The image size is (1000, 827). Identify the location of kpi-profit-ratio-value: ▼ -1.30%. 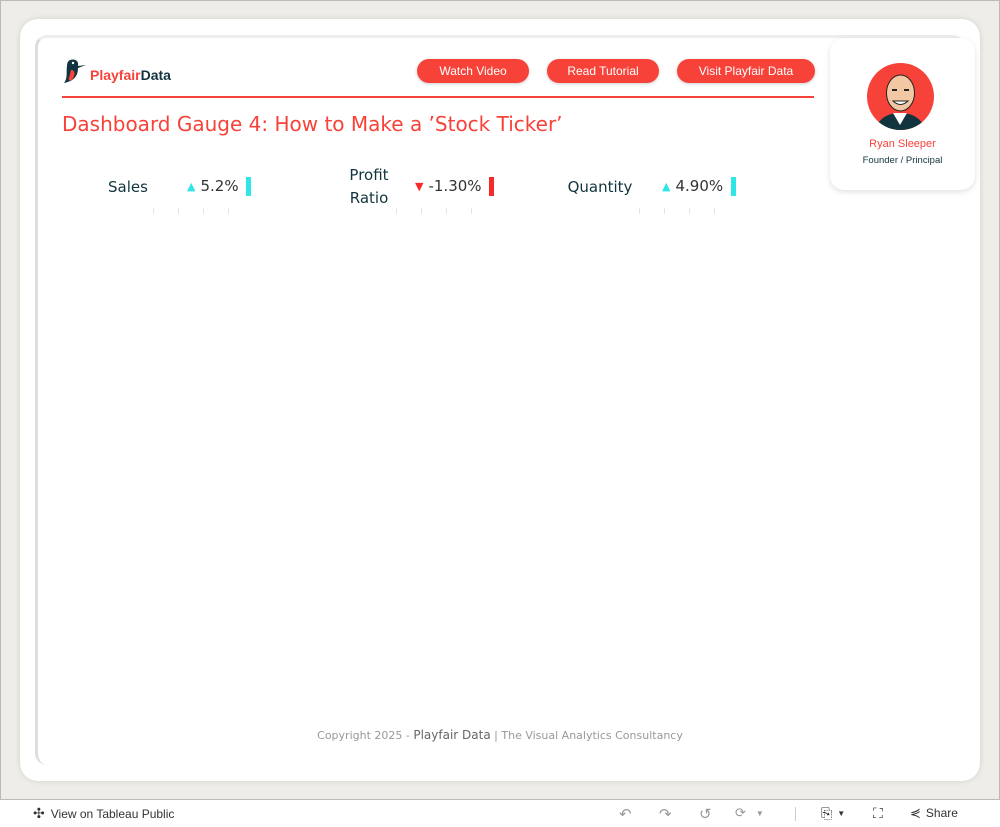
(448, 186).